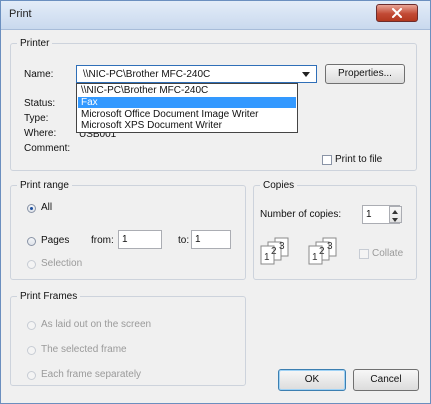  What do you see at coordinates (279, 185) in the screenshot?
I see `copies-legend: Copies` at bounding box center [279, 185].